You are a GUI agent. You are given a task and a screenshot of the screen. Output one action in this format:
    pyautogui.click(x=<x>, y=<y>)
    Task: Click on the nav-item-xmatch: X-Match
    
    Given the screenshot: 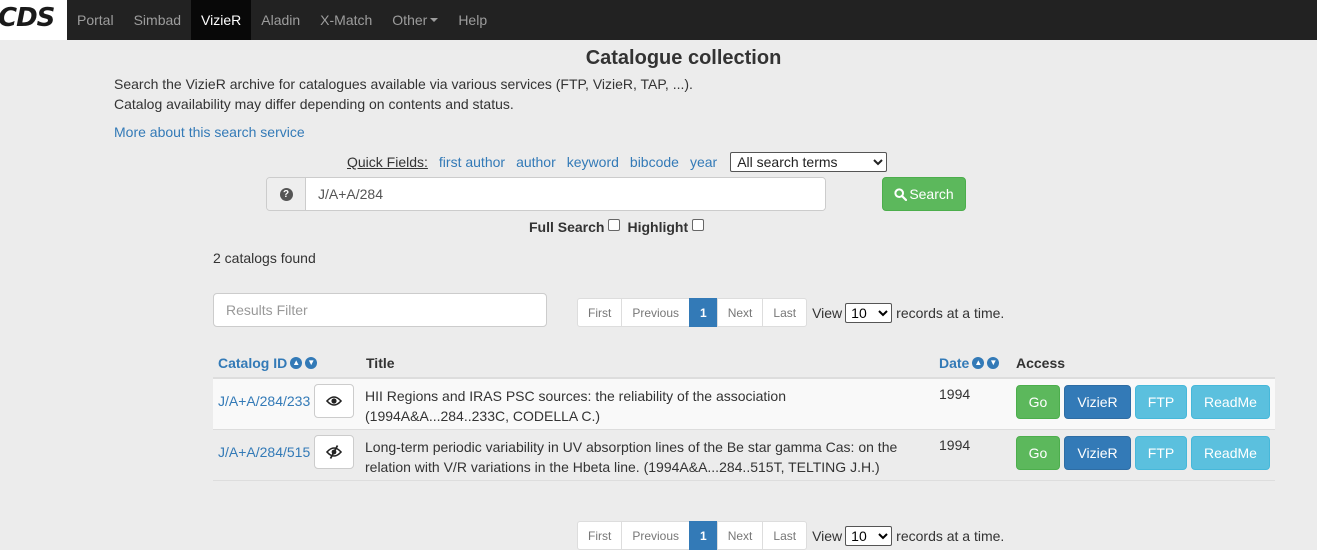 What is the action you would take?
    pyautogui.click(x=346, y=20)
    